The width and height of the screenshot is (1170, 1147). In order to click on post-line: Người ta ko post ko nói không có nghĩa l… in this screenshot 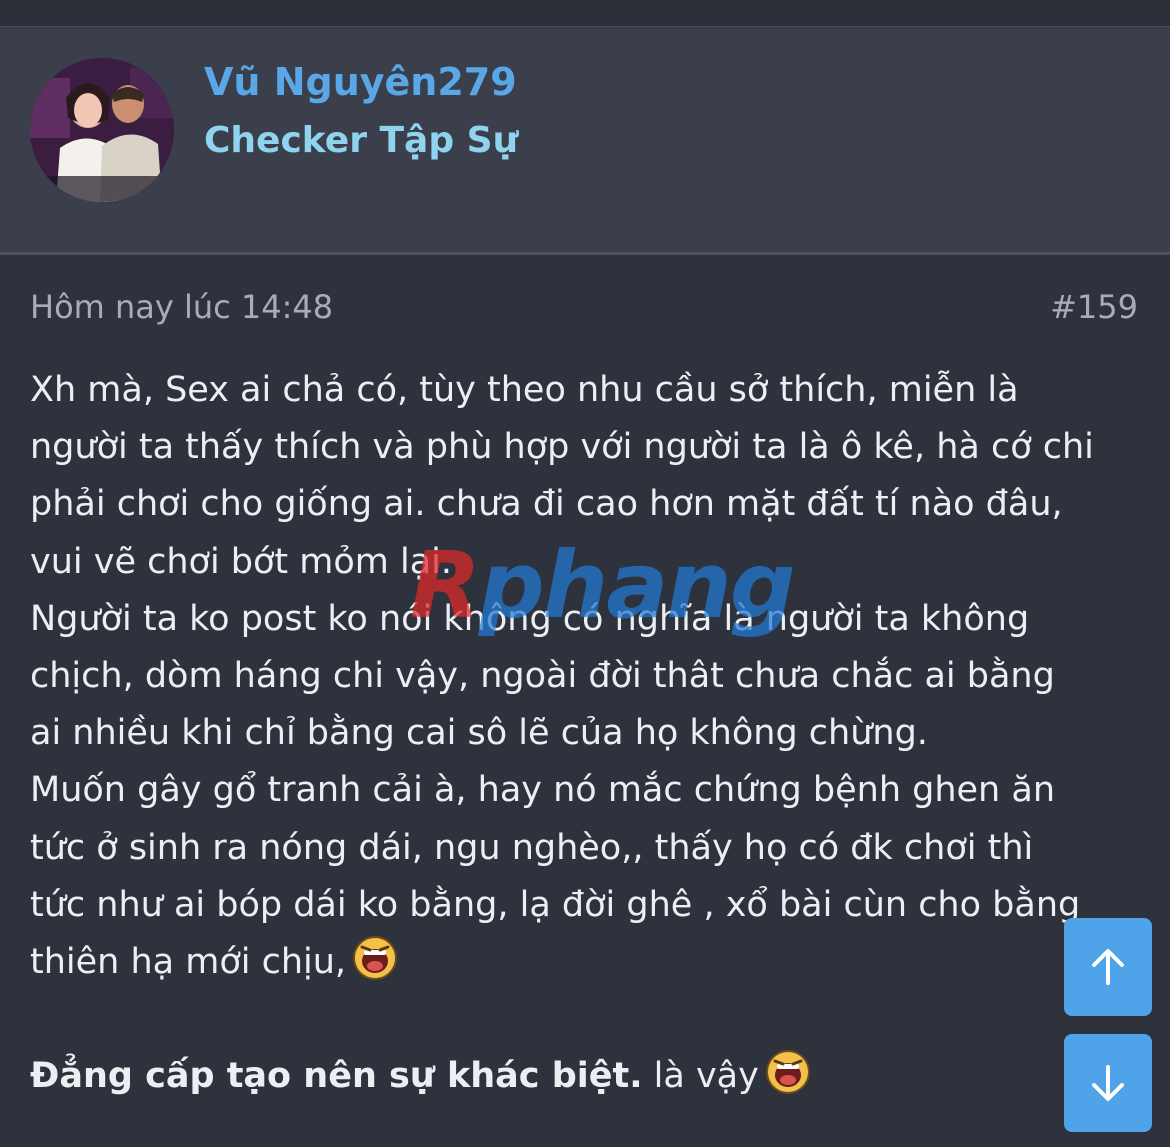, I will do `click(530, 618)`.